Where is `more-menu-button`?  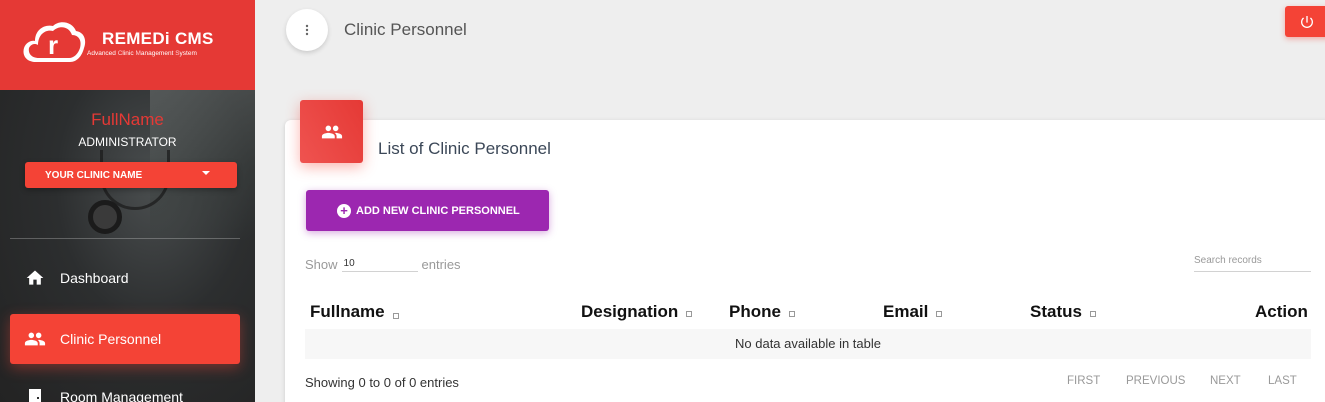
more-menu-button is located at coordinates (307, 30).